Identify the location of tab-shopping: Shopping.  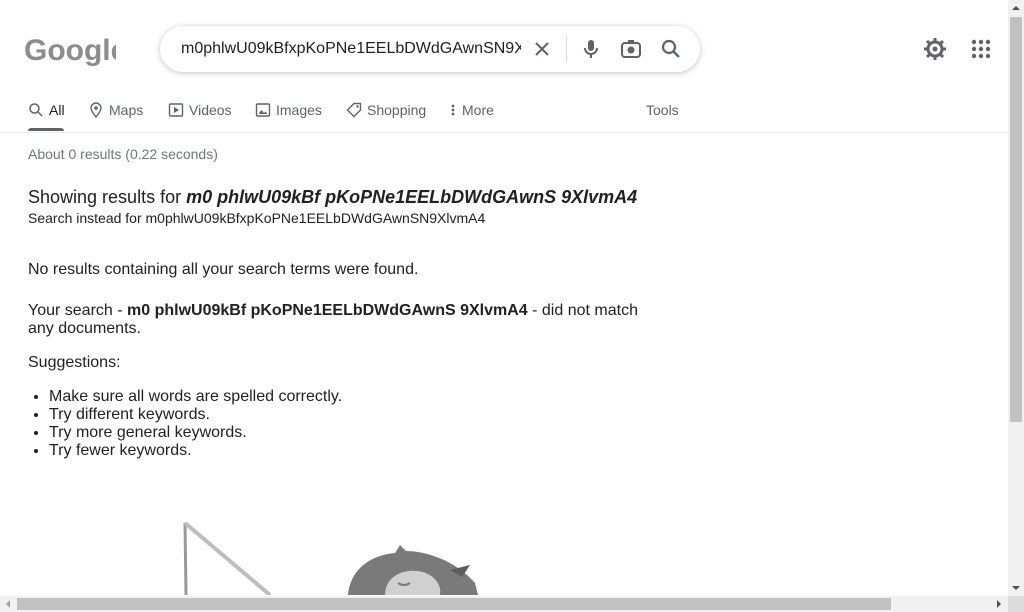
(386, 114).